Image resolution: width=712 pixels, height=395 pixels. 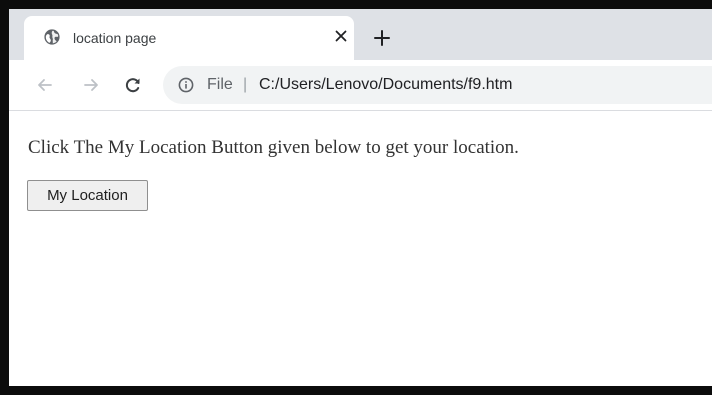 What do you see at coordinates (220, 84) in the screenshot?
I see `scheme-label: File` at bounding box center [220, 84].